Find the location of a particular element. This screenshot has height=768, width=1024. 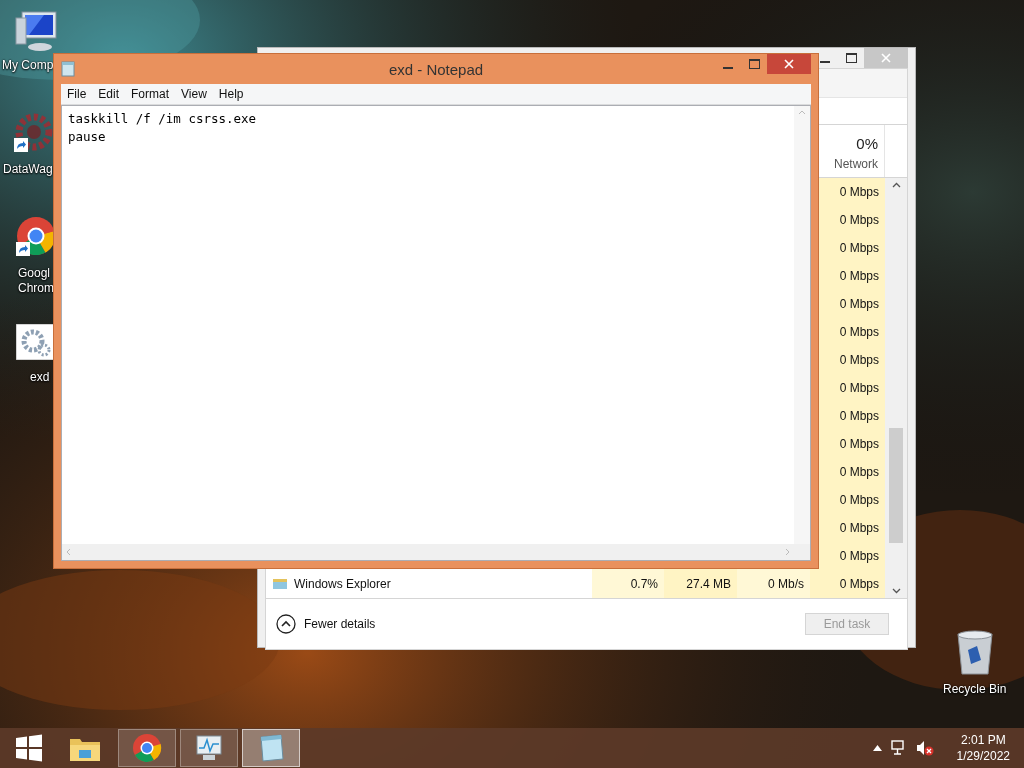

scrollbar is located at coordinates (896, 388).